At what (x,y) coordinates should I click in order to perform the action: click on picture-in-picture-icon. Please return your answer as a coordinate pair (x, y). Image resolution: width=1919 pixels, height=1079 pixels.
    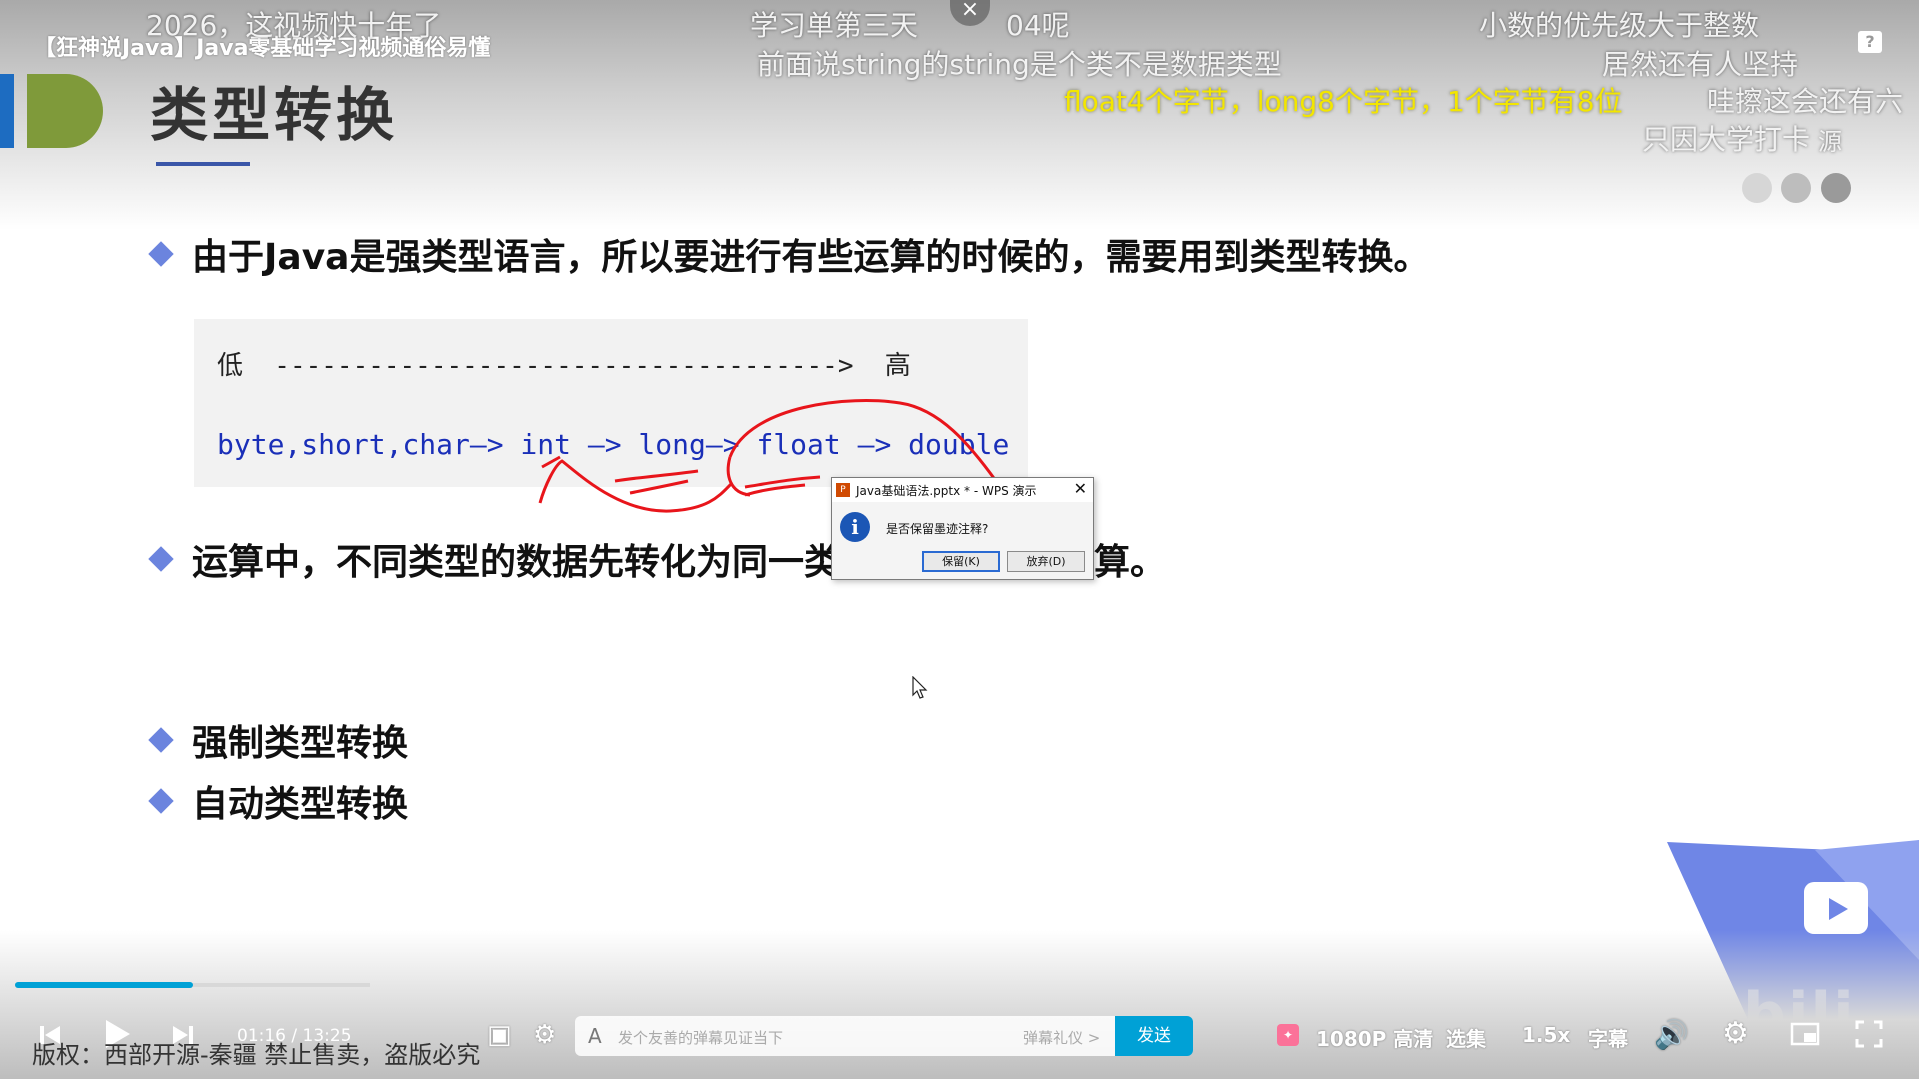
    Looking at the image, I should click on (1805, 1034).